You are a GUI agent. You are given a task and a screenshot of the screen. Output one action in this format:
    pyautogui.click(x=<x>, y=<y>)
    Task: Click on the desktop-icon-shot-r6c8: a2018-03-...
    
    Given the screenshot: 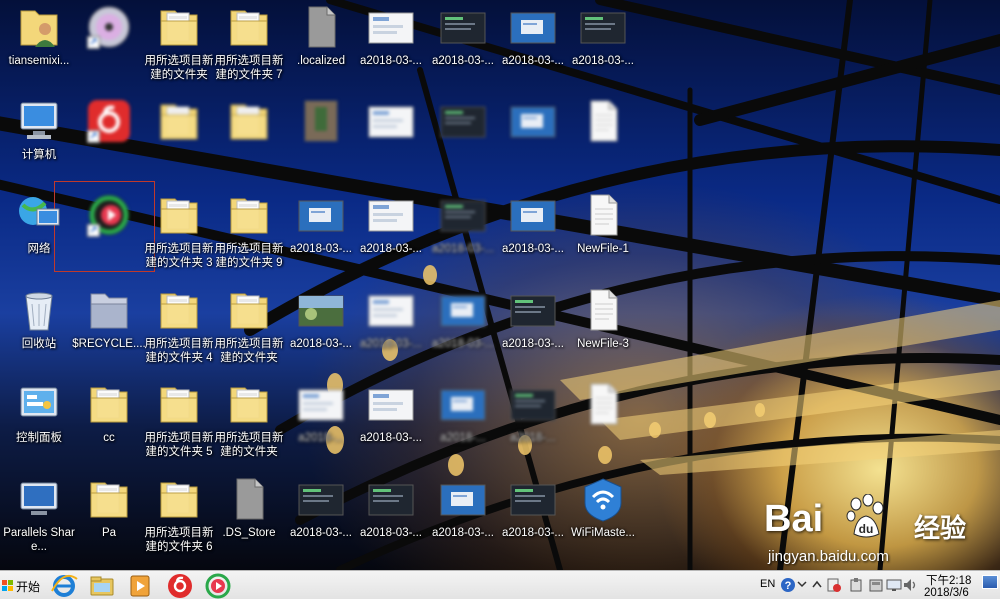 What is the action you would take?
    pyautogui.click(x=533, y=518)
    